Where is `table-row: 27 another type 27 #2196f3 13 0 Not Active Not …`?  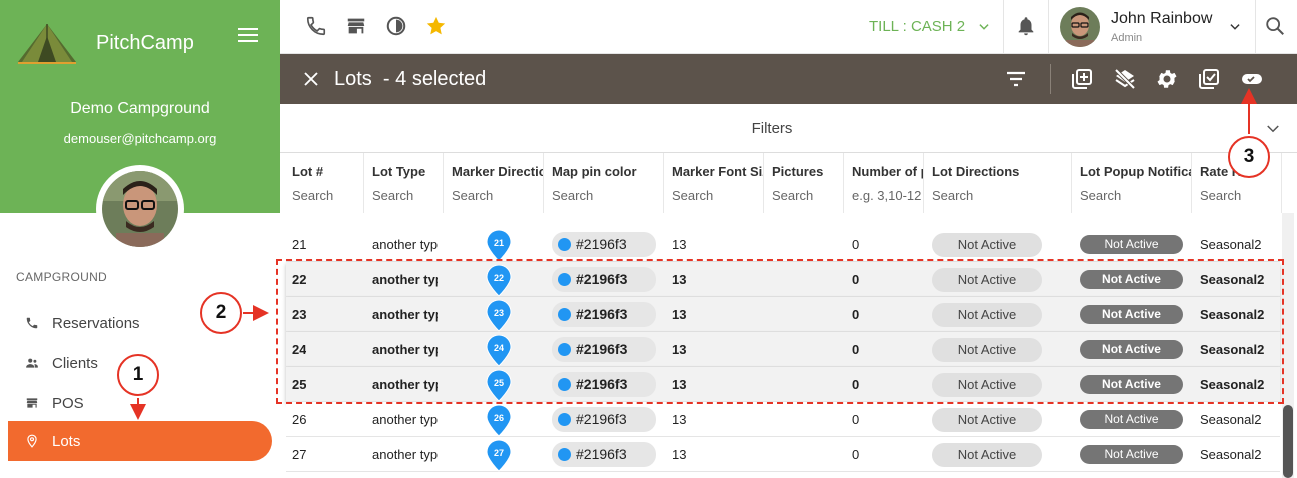
table-row: 27 another type 27 #2196f3 13 0 Not Active Not … is located at coordinates (783, 454).